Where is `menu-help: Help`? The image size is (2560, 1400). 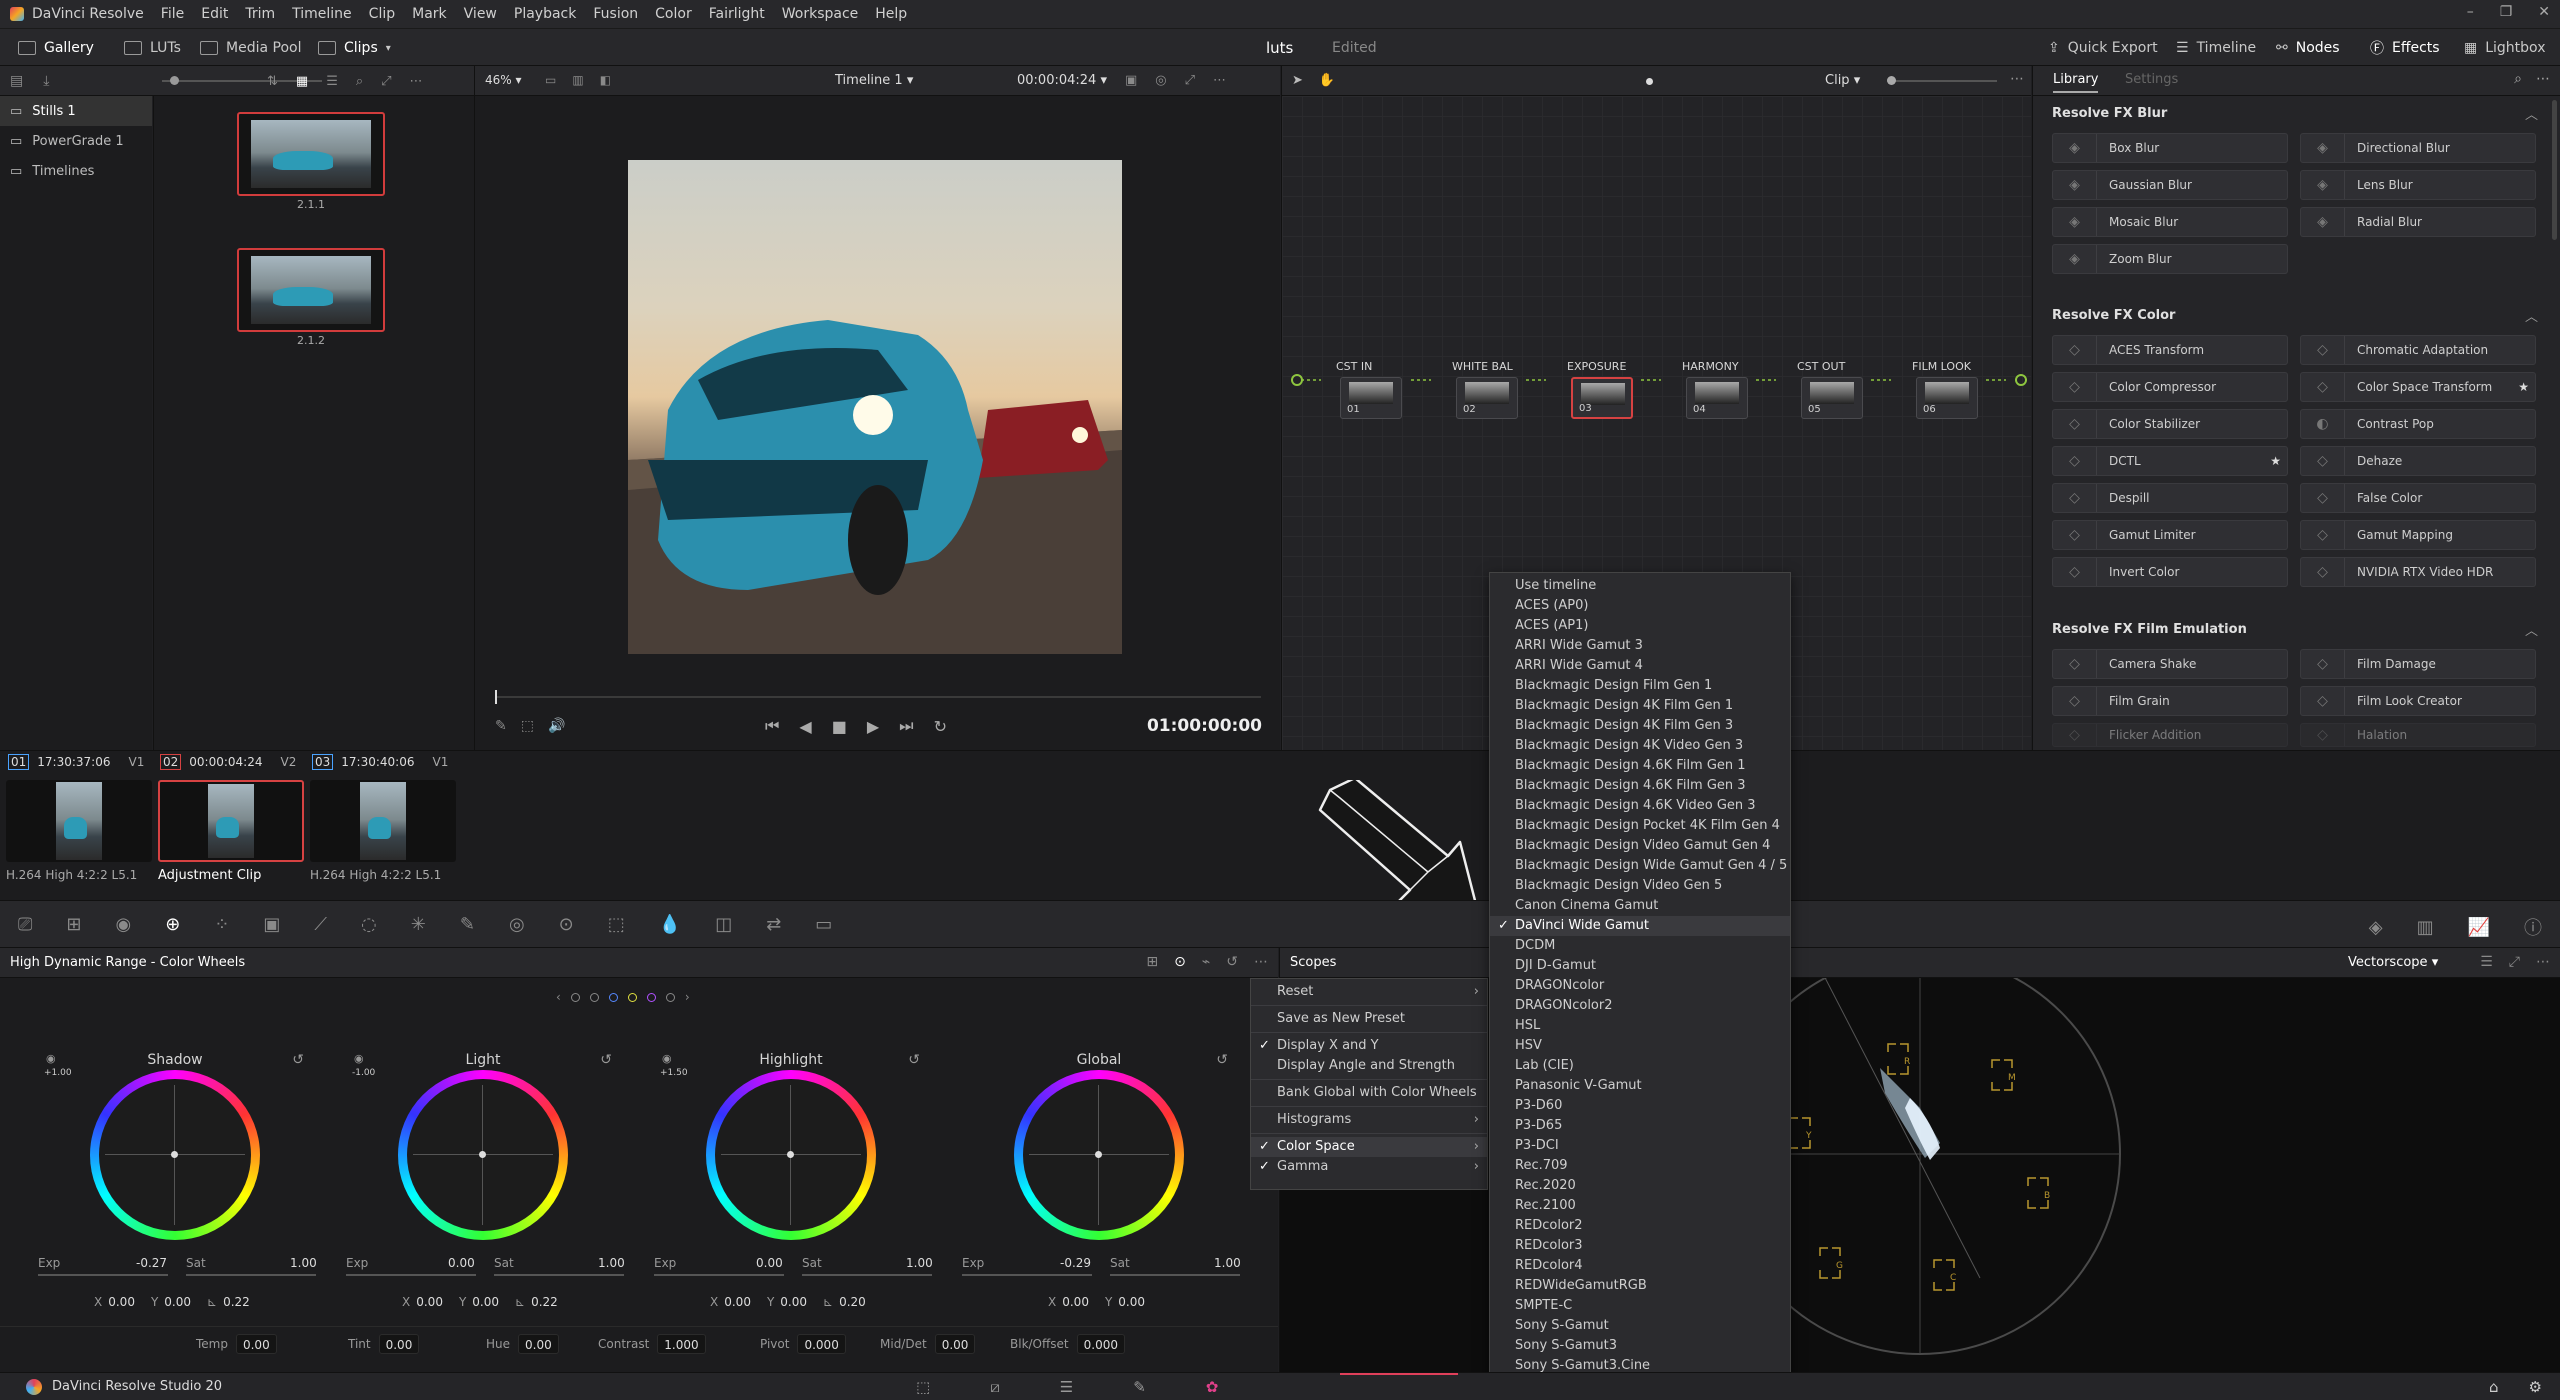 menu-help: Help is located at coordinates (891, 14).